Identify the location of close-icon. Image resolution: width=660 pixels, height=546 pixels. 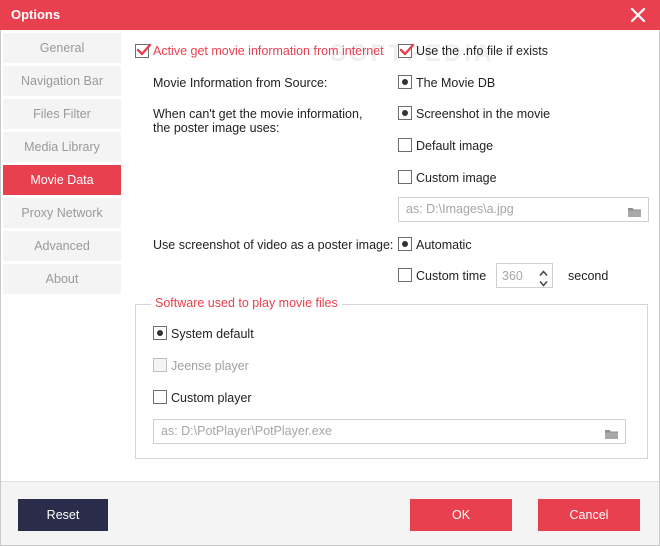
(638, 15).